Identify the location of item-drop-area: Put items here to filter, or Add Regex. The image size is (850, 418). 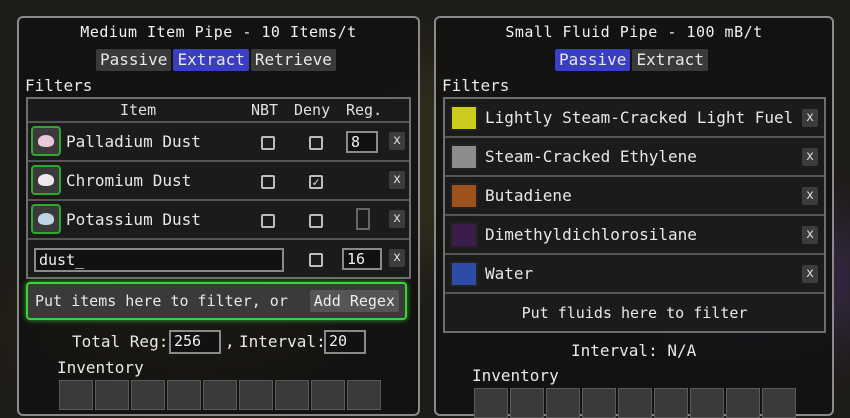
(216, 301).